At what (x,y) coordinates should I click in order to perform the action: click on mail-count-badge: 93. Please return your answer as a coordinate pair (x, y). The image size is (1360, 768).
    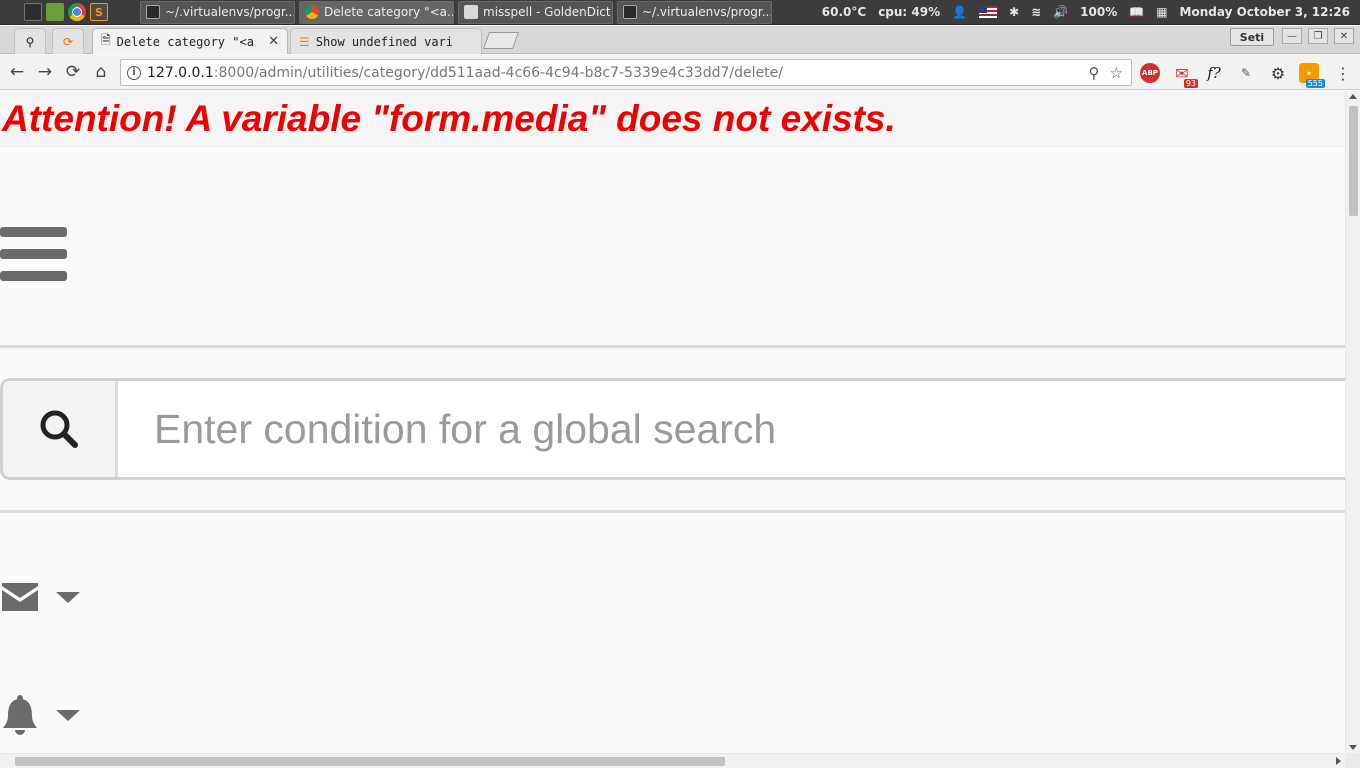
    Looking at the image, I should click on (1190, 83).